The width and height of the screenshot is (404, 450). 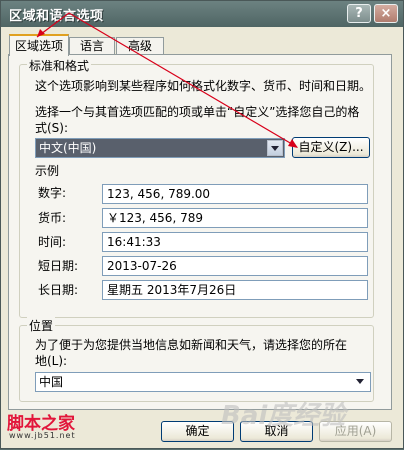 What do you see at coordinates (160, 148) in the screenshot?
I see `locale-select: 中文(中国)` at bounding box center [160, 148].